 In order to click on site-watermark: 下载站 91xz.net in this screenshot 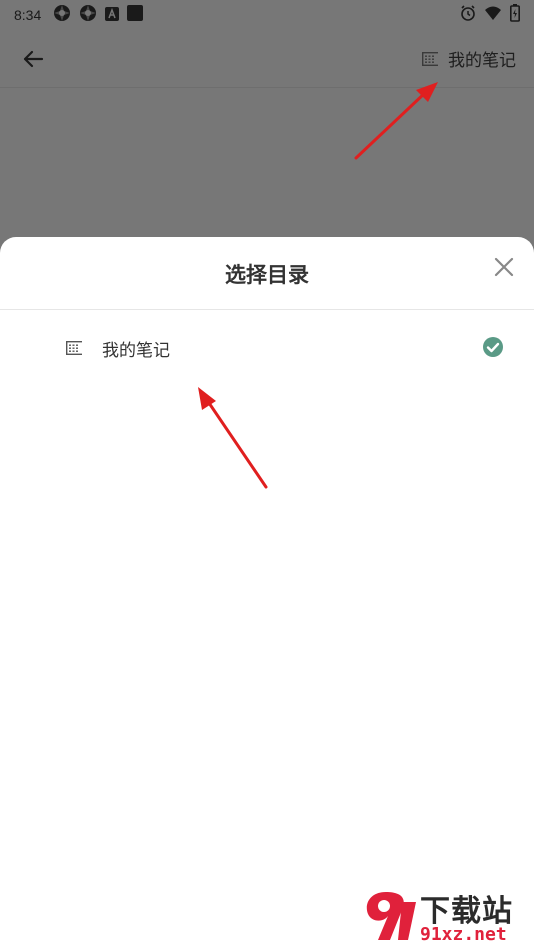, I will do `click(444, 917)`.